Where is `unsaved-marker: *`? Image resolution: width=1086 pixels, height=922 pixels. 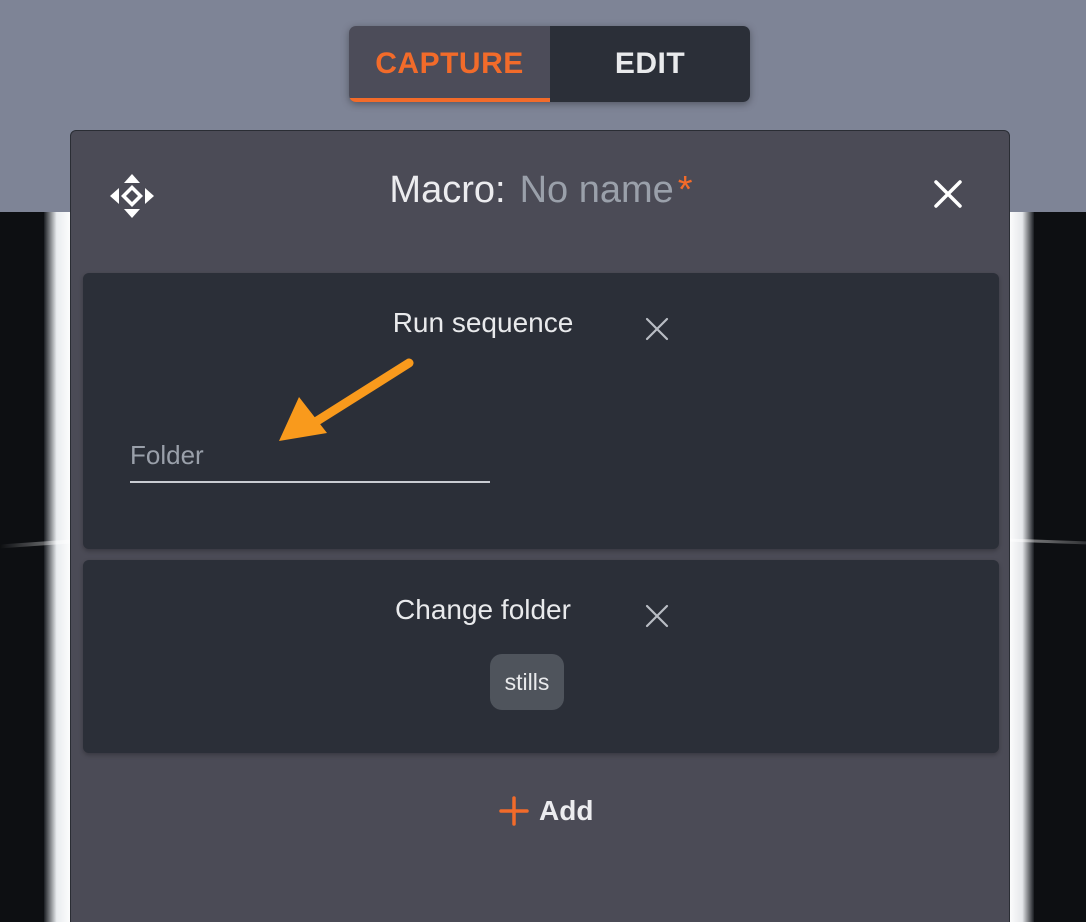 unsaved-marker: * is located at coordinates (685, 190).